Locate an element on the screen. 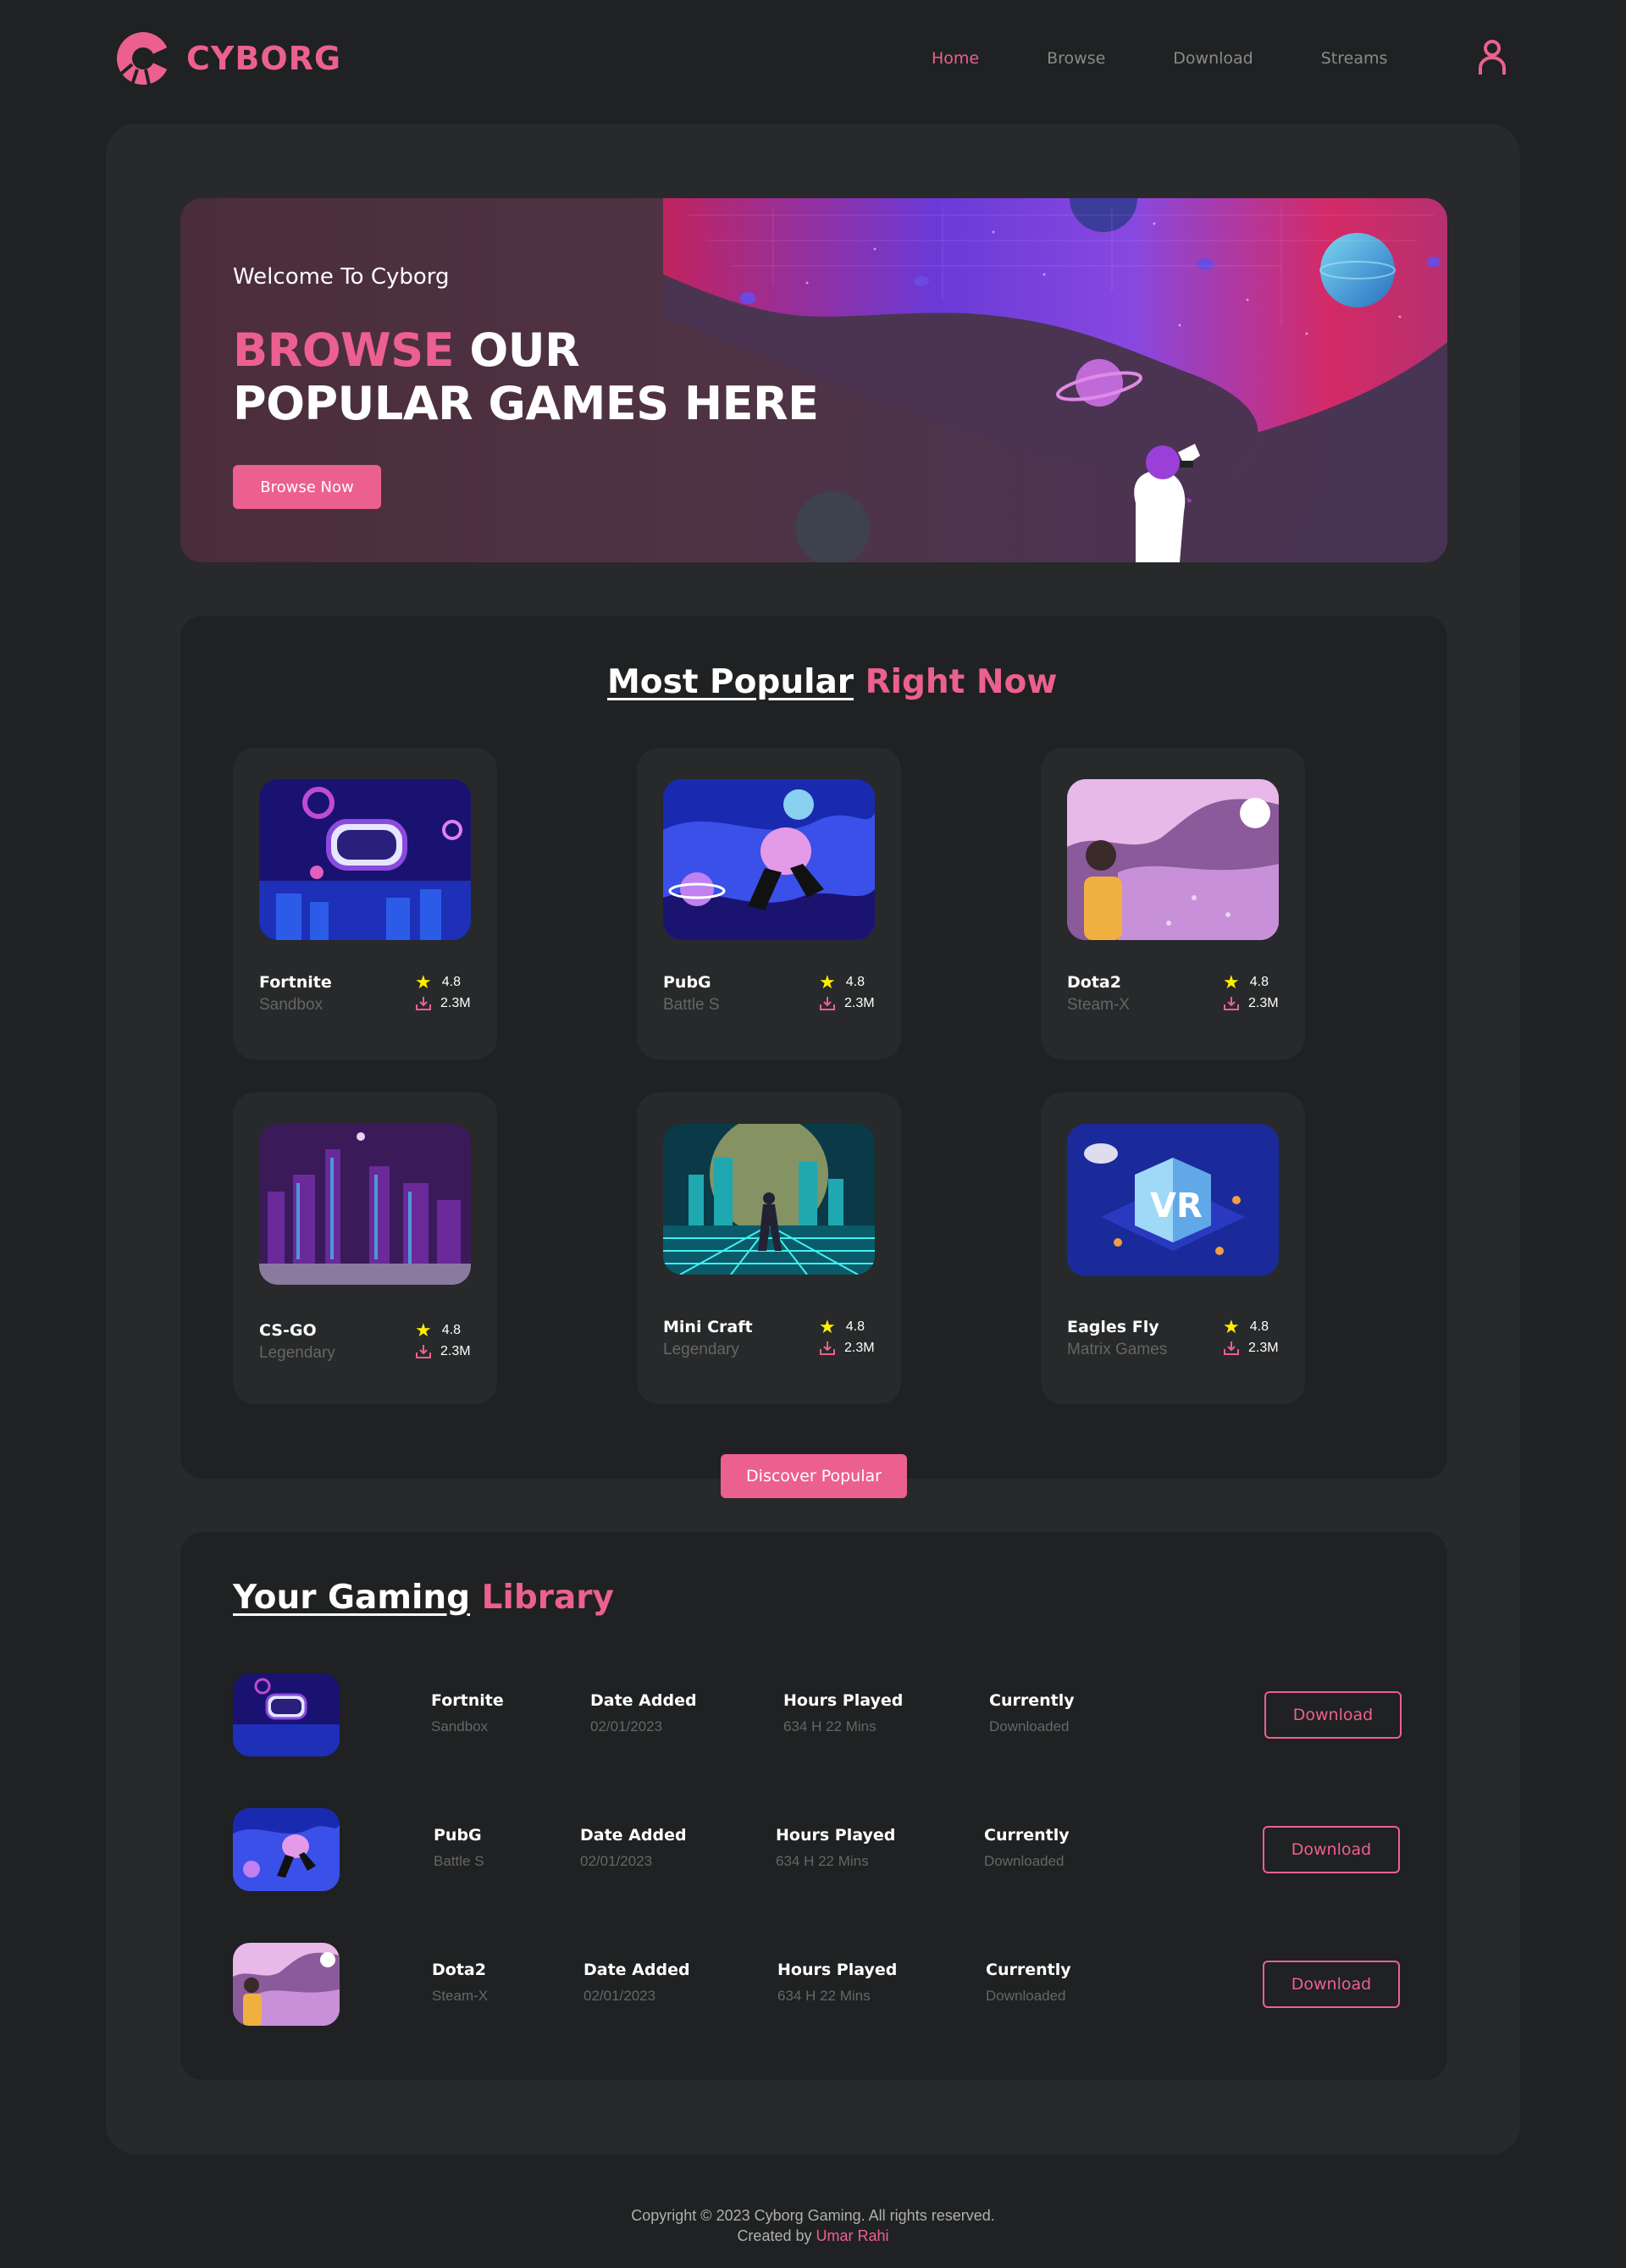 The image size is (1626, 2268). welcome-text: Welcome To Cyborg is located at coordinates (341, 277).